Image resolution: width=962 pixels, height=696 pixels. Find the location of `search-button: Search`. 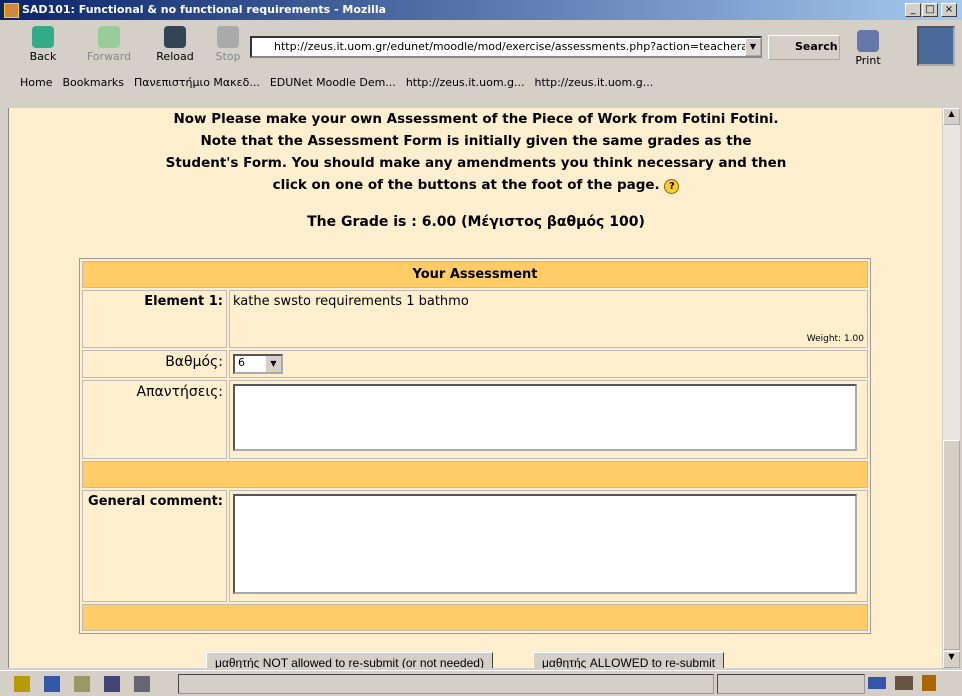

search-button: Search is located at coordinates (804, 47).